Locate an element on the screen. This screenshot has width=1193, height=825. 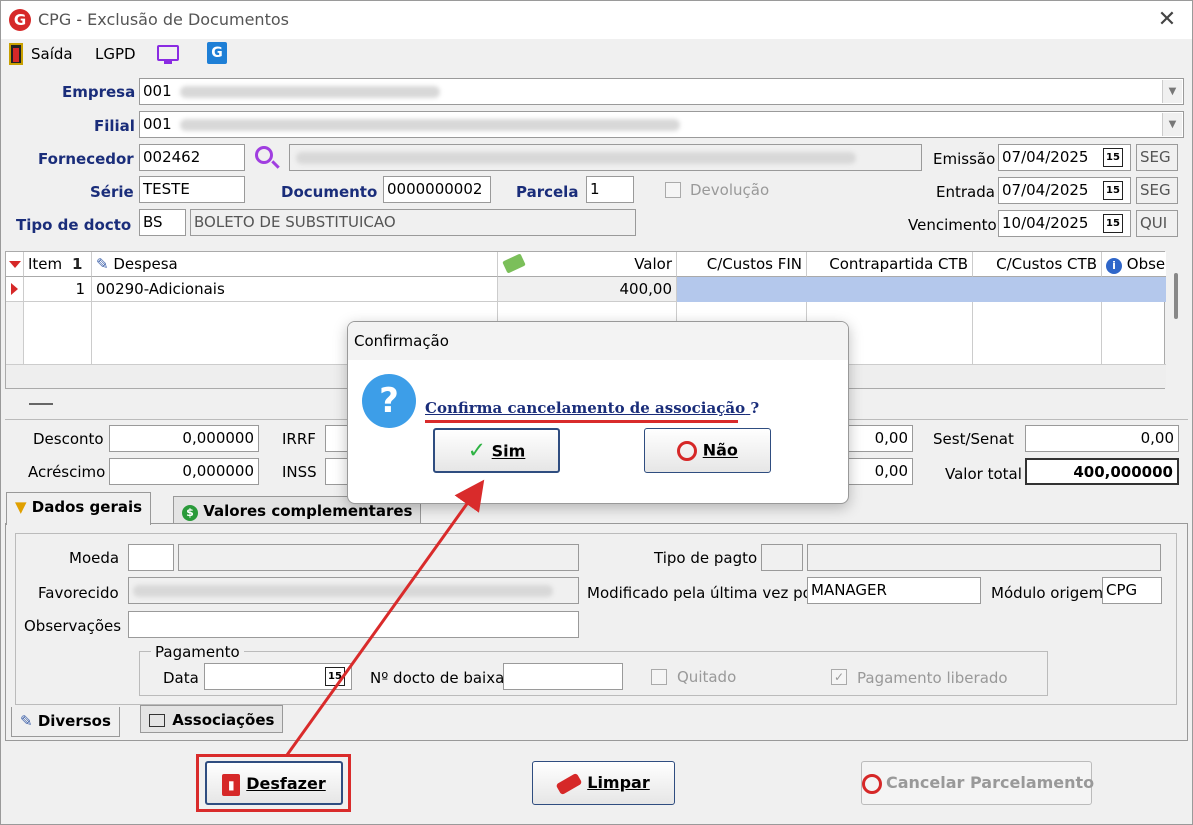
filter-icon: ▼ is located at coordinates (21, 507).